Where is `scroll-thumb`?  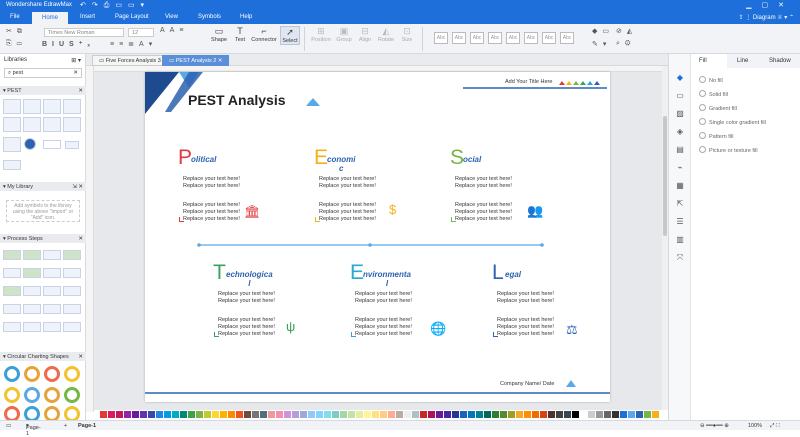
scroll-thumb is located at coordinates (665, 176).